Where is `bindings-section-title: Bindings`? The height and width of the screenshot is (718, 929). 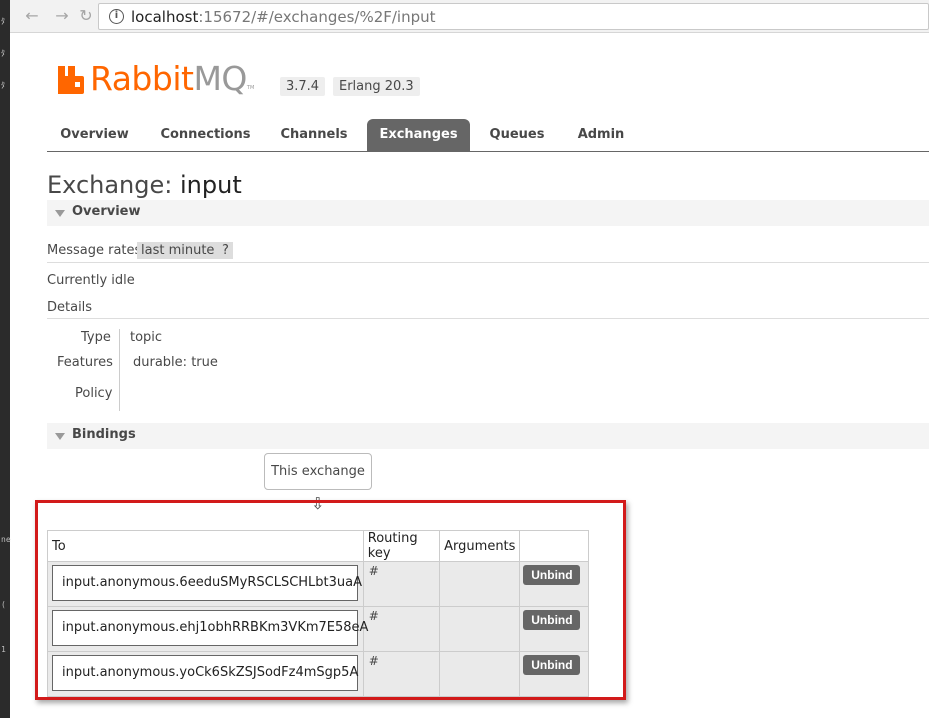
bindings-section-title: Bindings is located at coordinates (104, 434).